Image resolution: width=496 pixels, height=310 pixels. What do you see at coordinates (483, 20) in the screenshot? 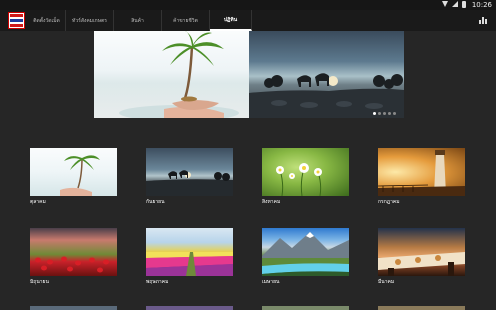
I see `chart-icon` at bounding box center [483, 20].